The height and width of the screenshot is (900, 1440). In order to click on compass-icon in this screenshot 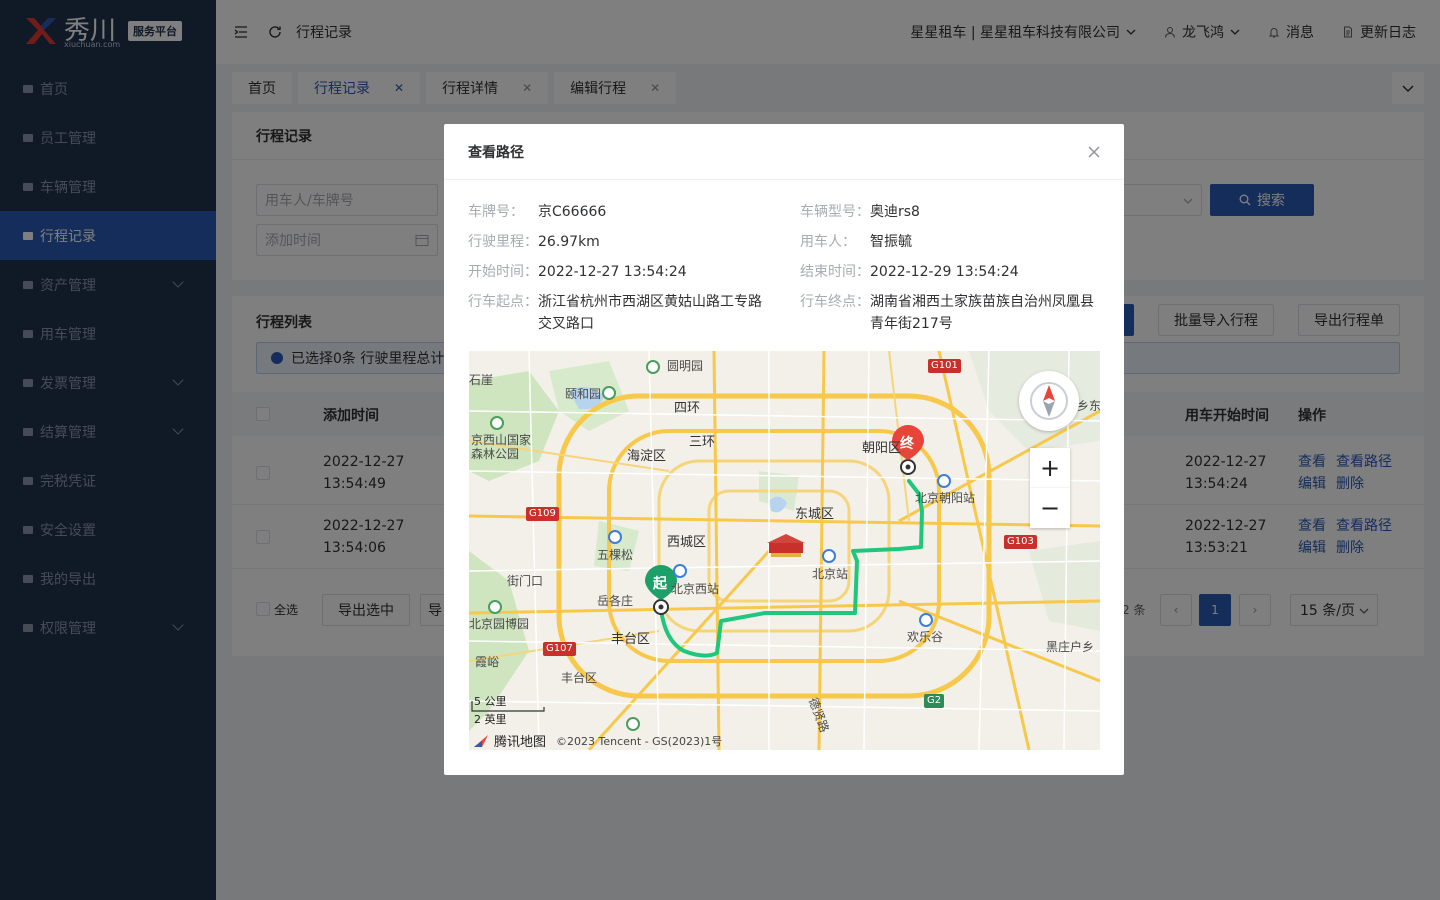, I will do `click(1049, 401)`.